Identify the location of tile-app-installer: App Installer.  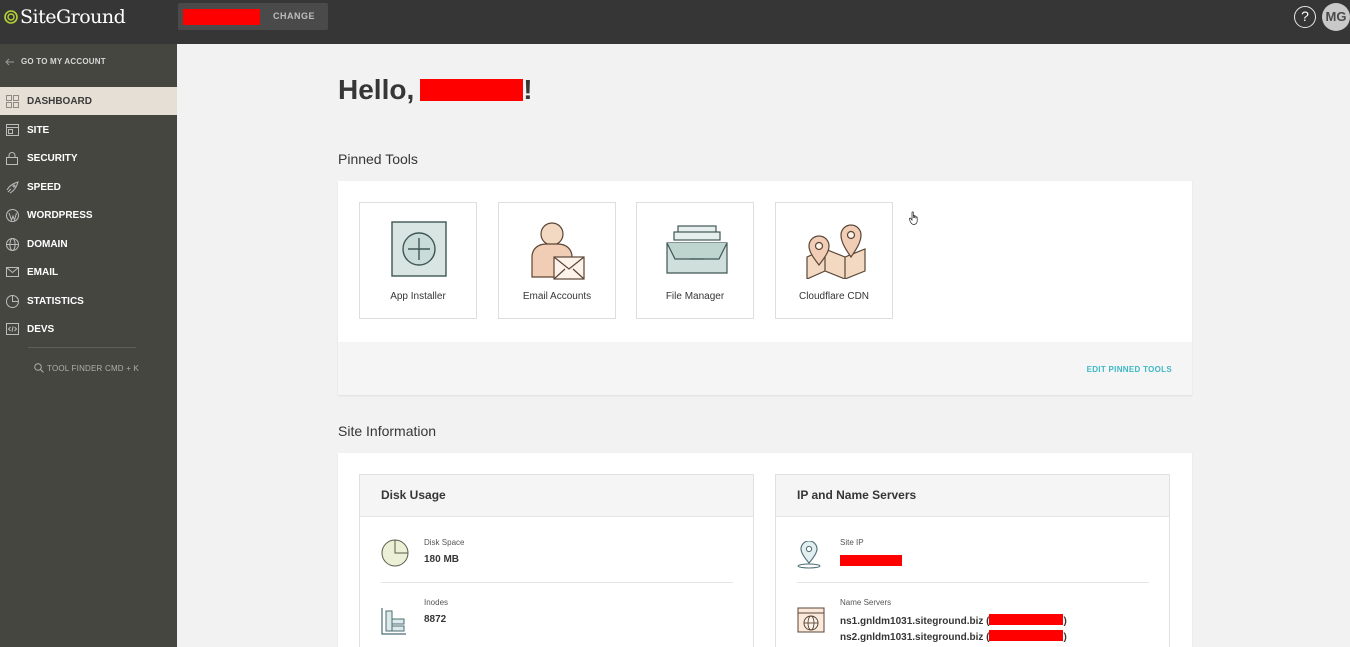
(418, 260).